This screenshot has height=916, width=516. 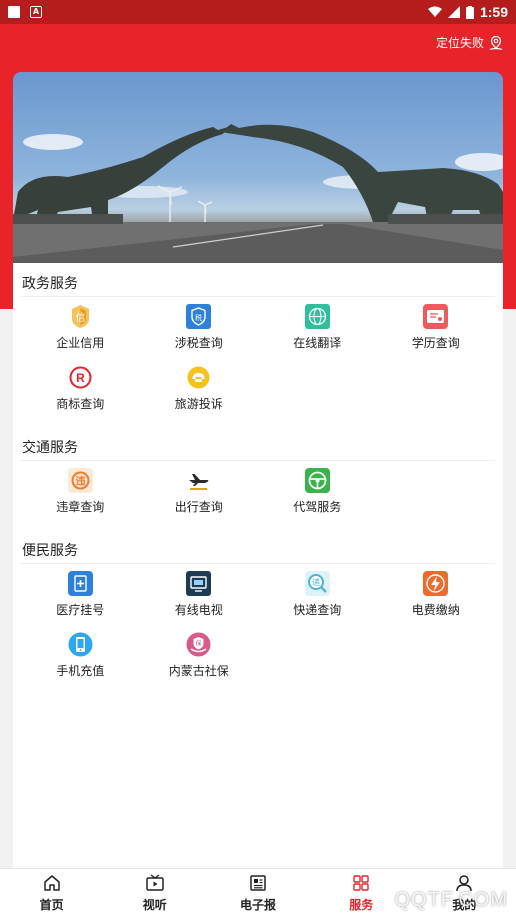 I want to click on service-label: 出行查询, so click(x=198, y=507).